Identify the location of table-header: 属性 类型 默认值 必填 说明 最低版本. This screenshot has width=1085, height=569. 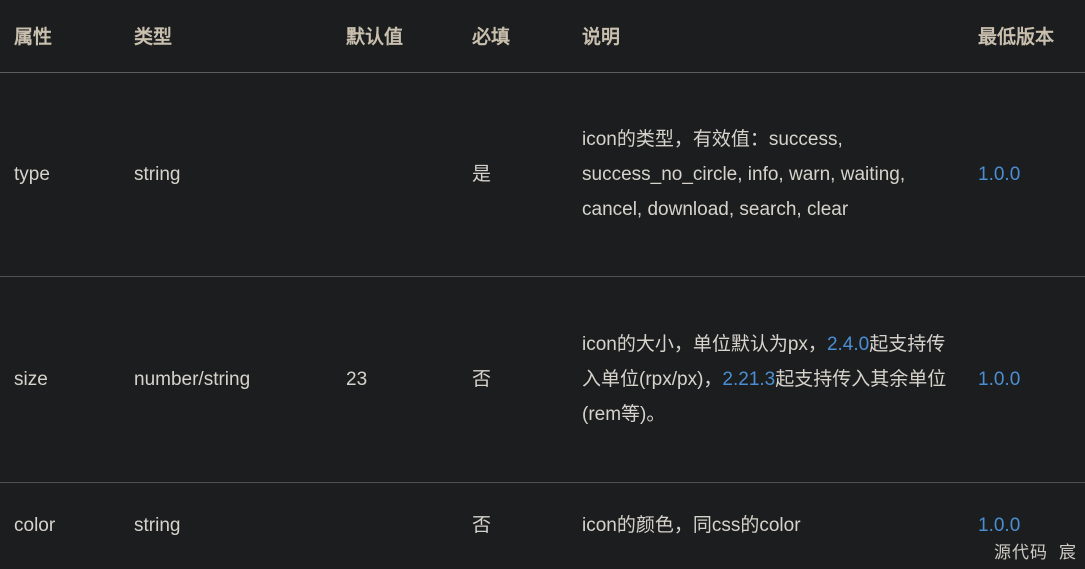
(542, 36).